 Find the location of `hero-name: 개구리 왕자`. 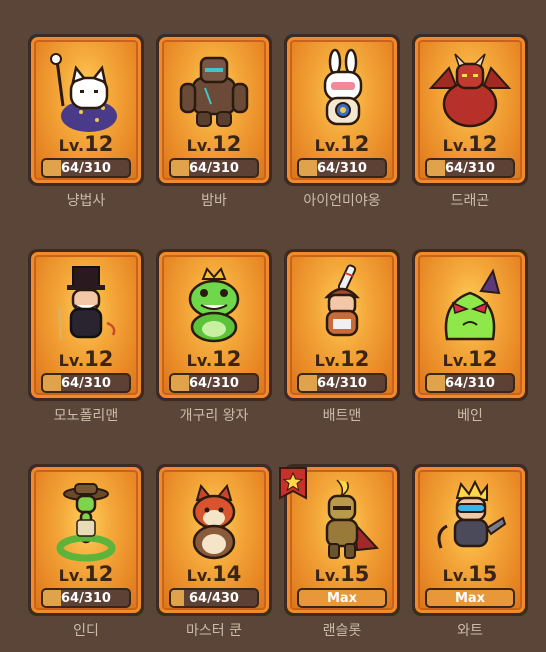

hero-name: 개구리 왕자 is located at coordinates (214, 416).